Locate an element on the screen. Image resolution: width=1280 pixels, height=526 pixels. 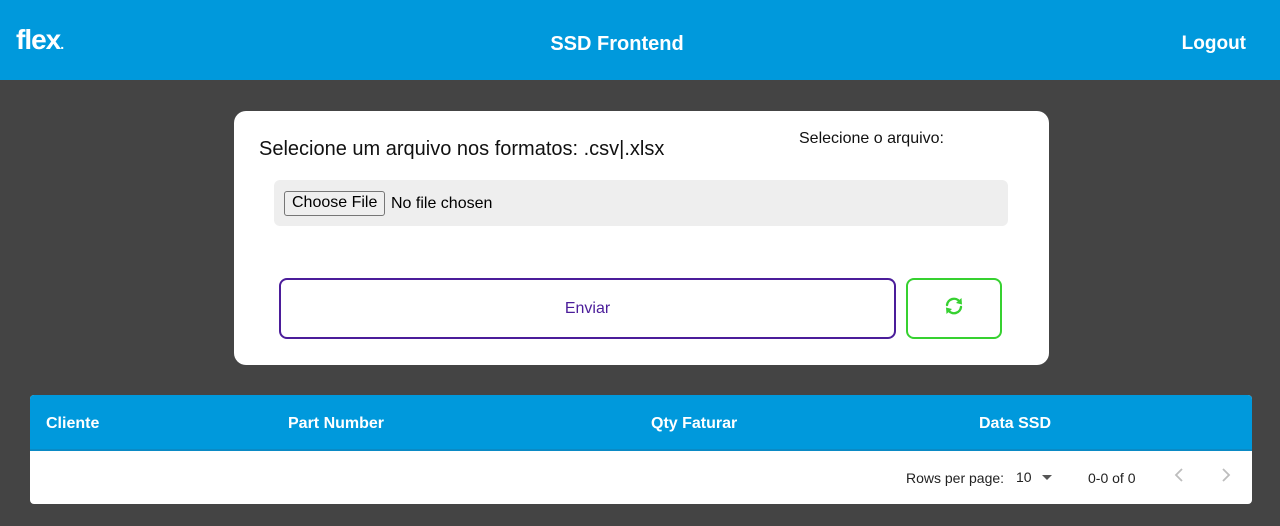
refresh-icon is located at coordinates (954, 308).